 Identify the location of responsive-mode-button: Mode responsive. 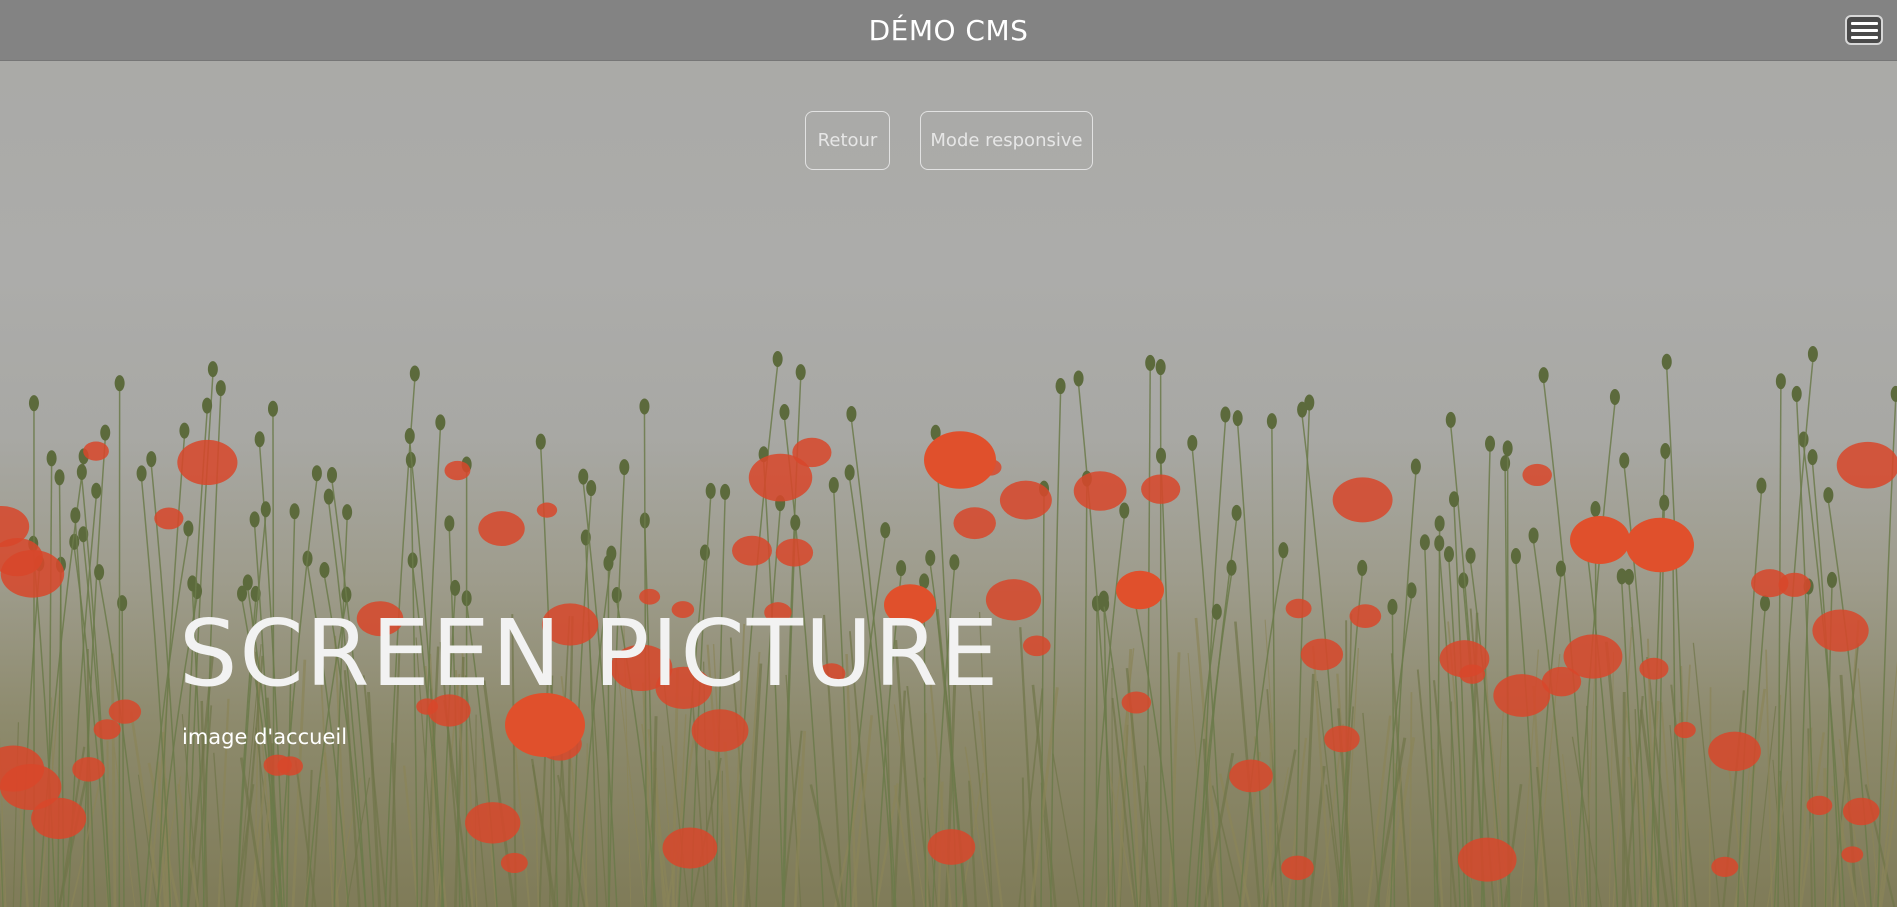
(1006, 140).